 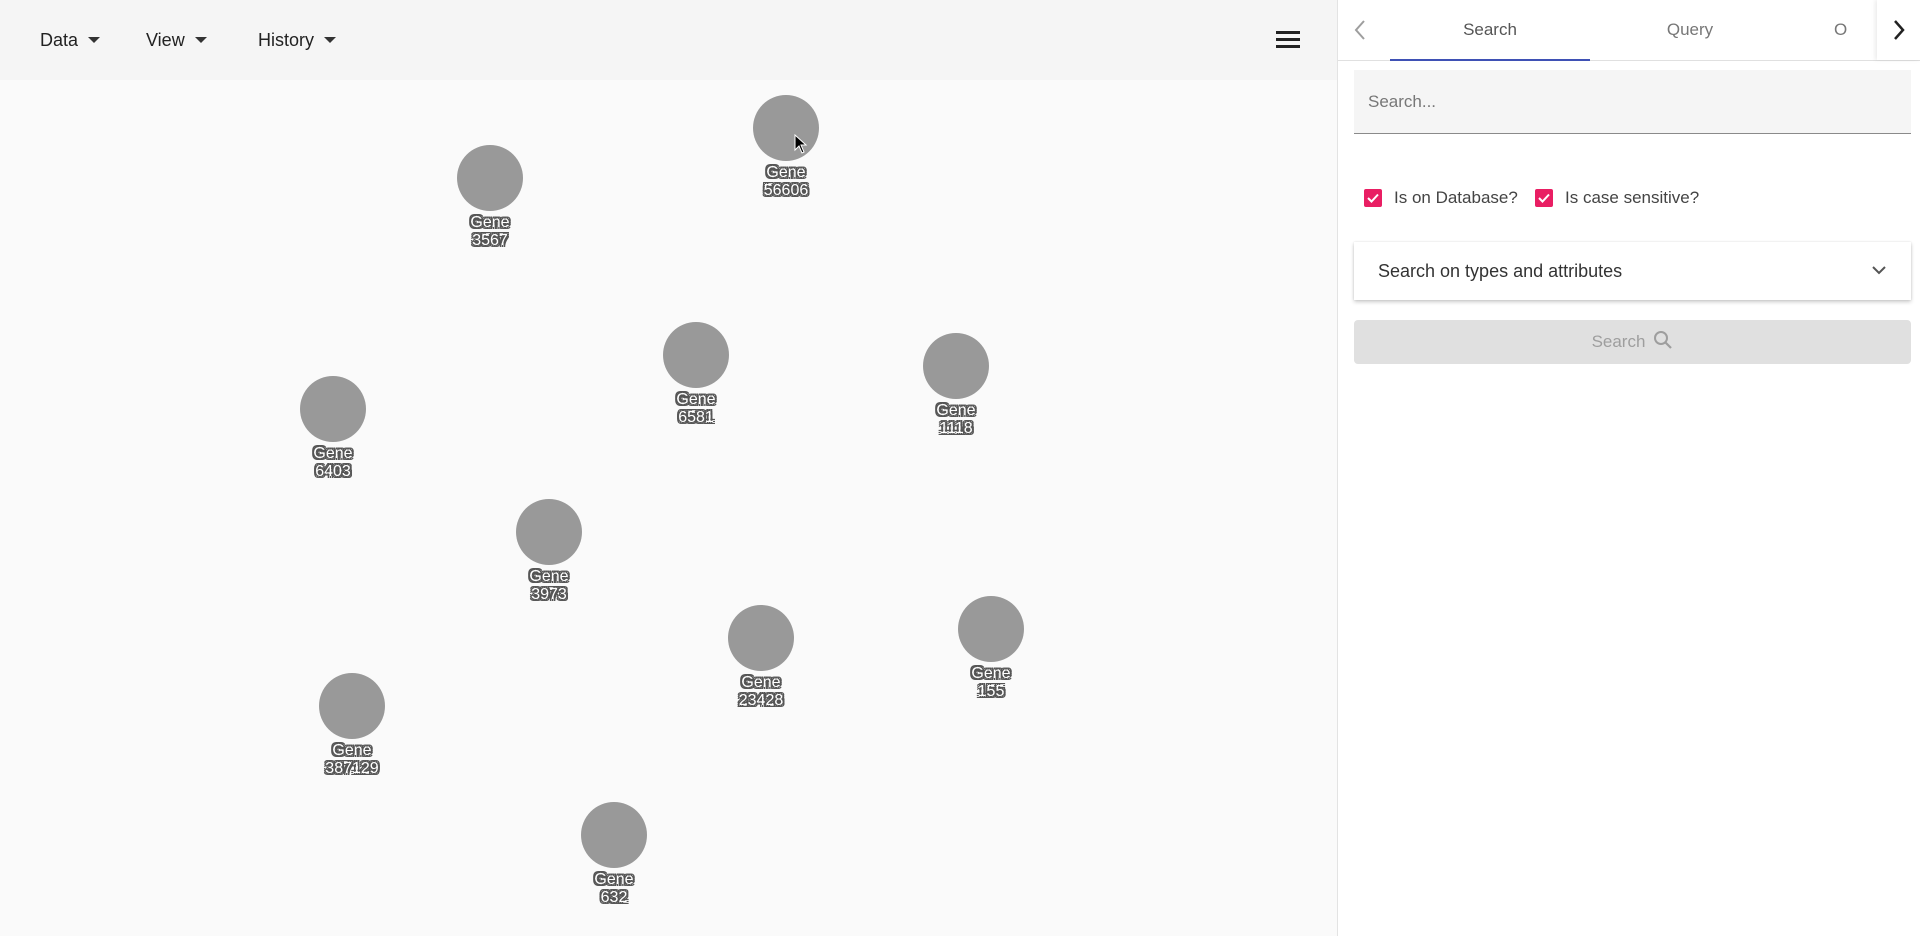 What do you see at coordinates (696, 408) in the screenshot?
I see `node-label: Gene 6581` at bounding box center [696, 408].